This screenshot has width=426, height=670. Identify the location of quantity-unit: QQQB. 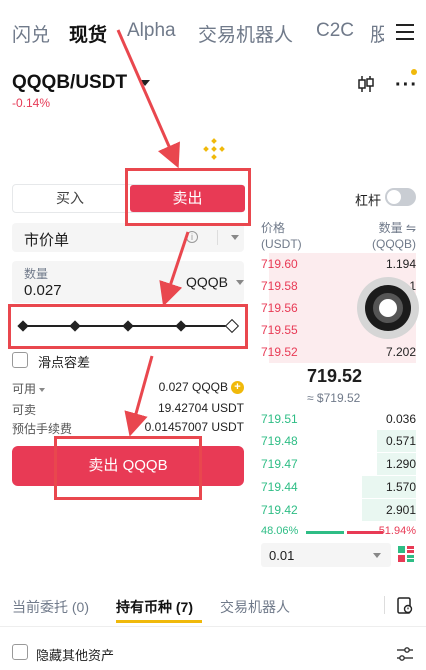
(207, 282).